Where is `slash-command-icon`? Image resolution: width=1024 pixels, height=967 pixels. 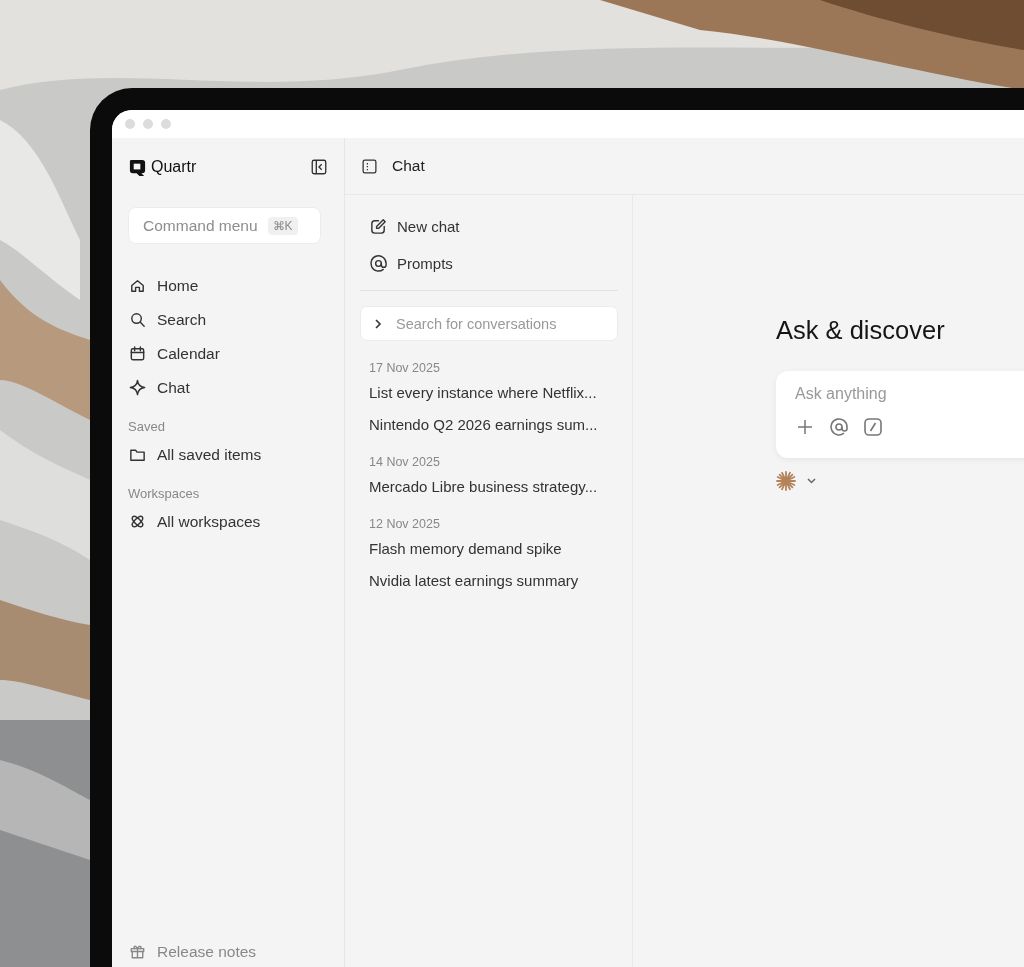
slash-command-icon is located at coordinates (873, 427).